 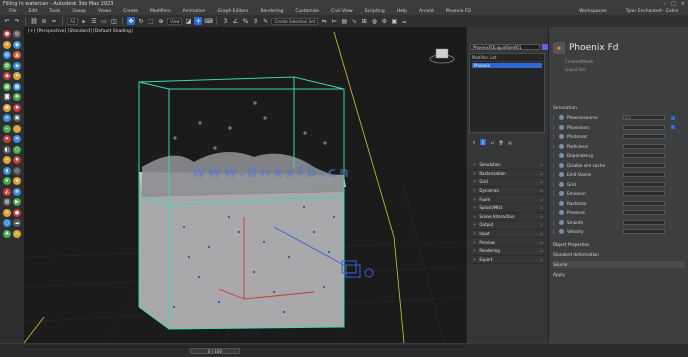 What do you see at coordinates (7, 86) in the screenshot?
I see `grid-icon: ▦` at bounding box center [7, 86].